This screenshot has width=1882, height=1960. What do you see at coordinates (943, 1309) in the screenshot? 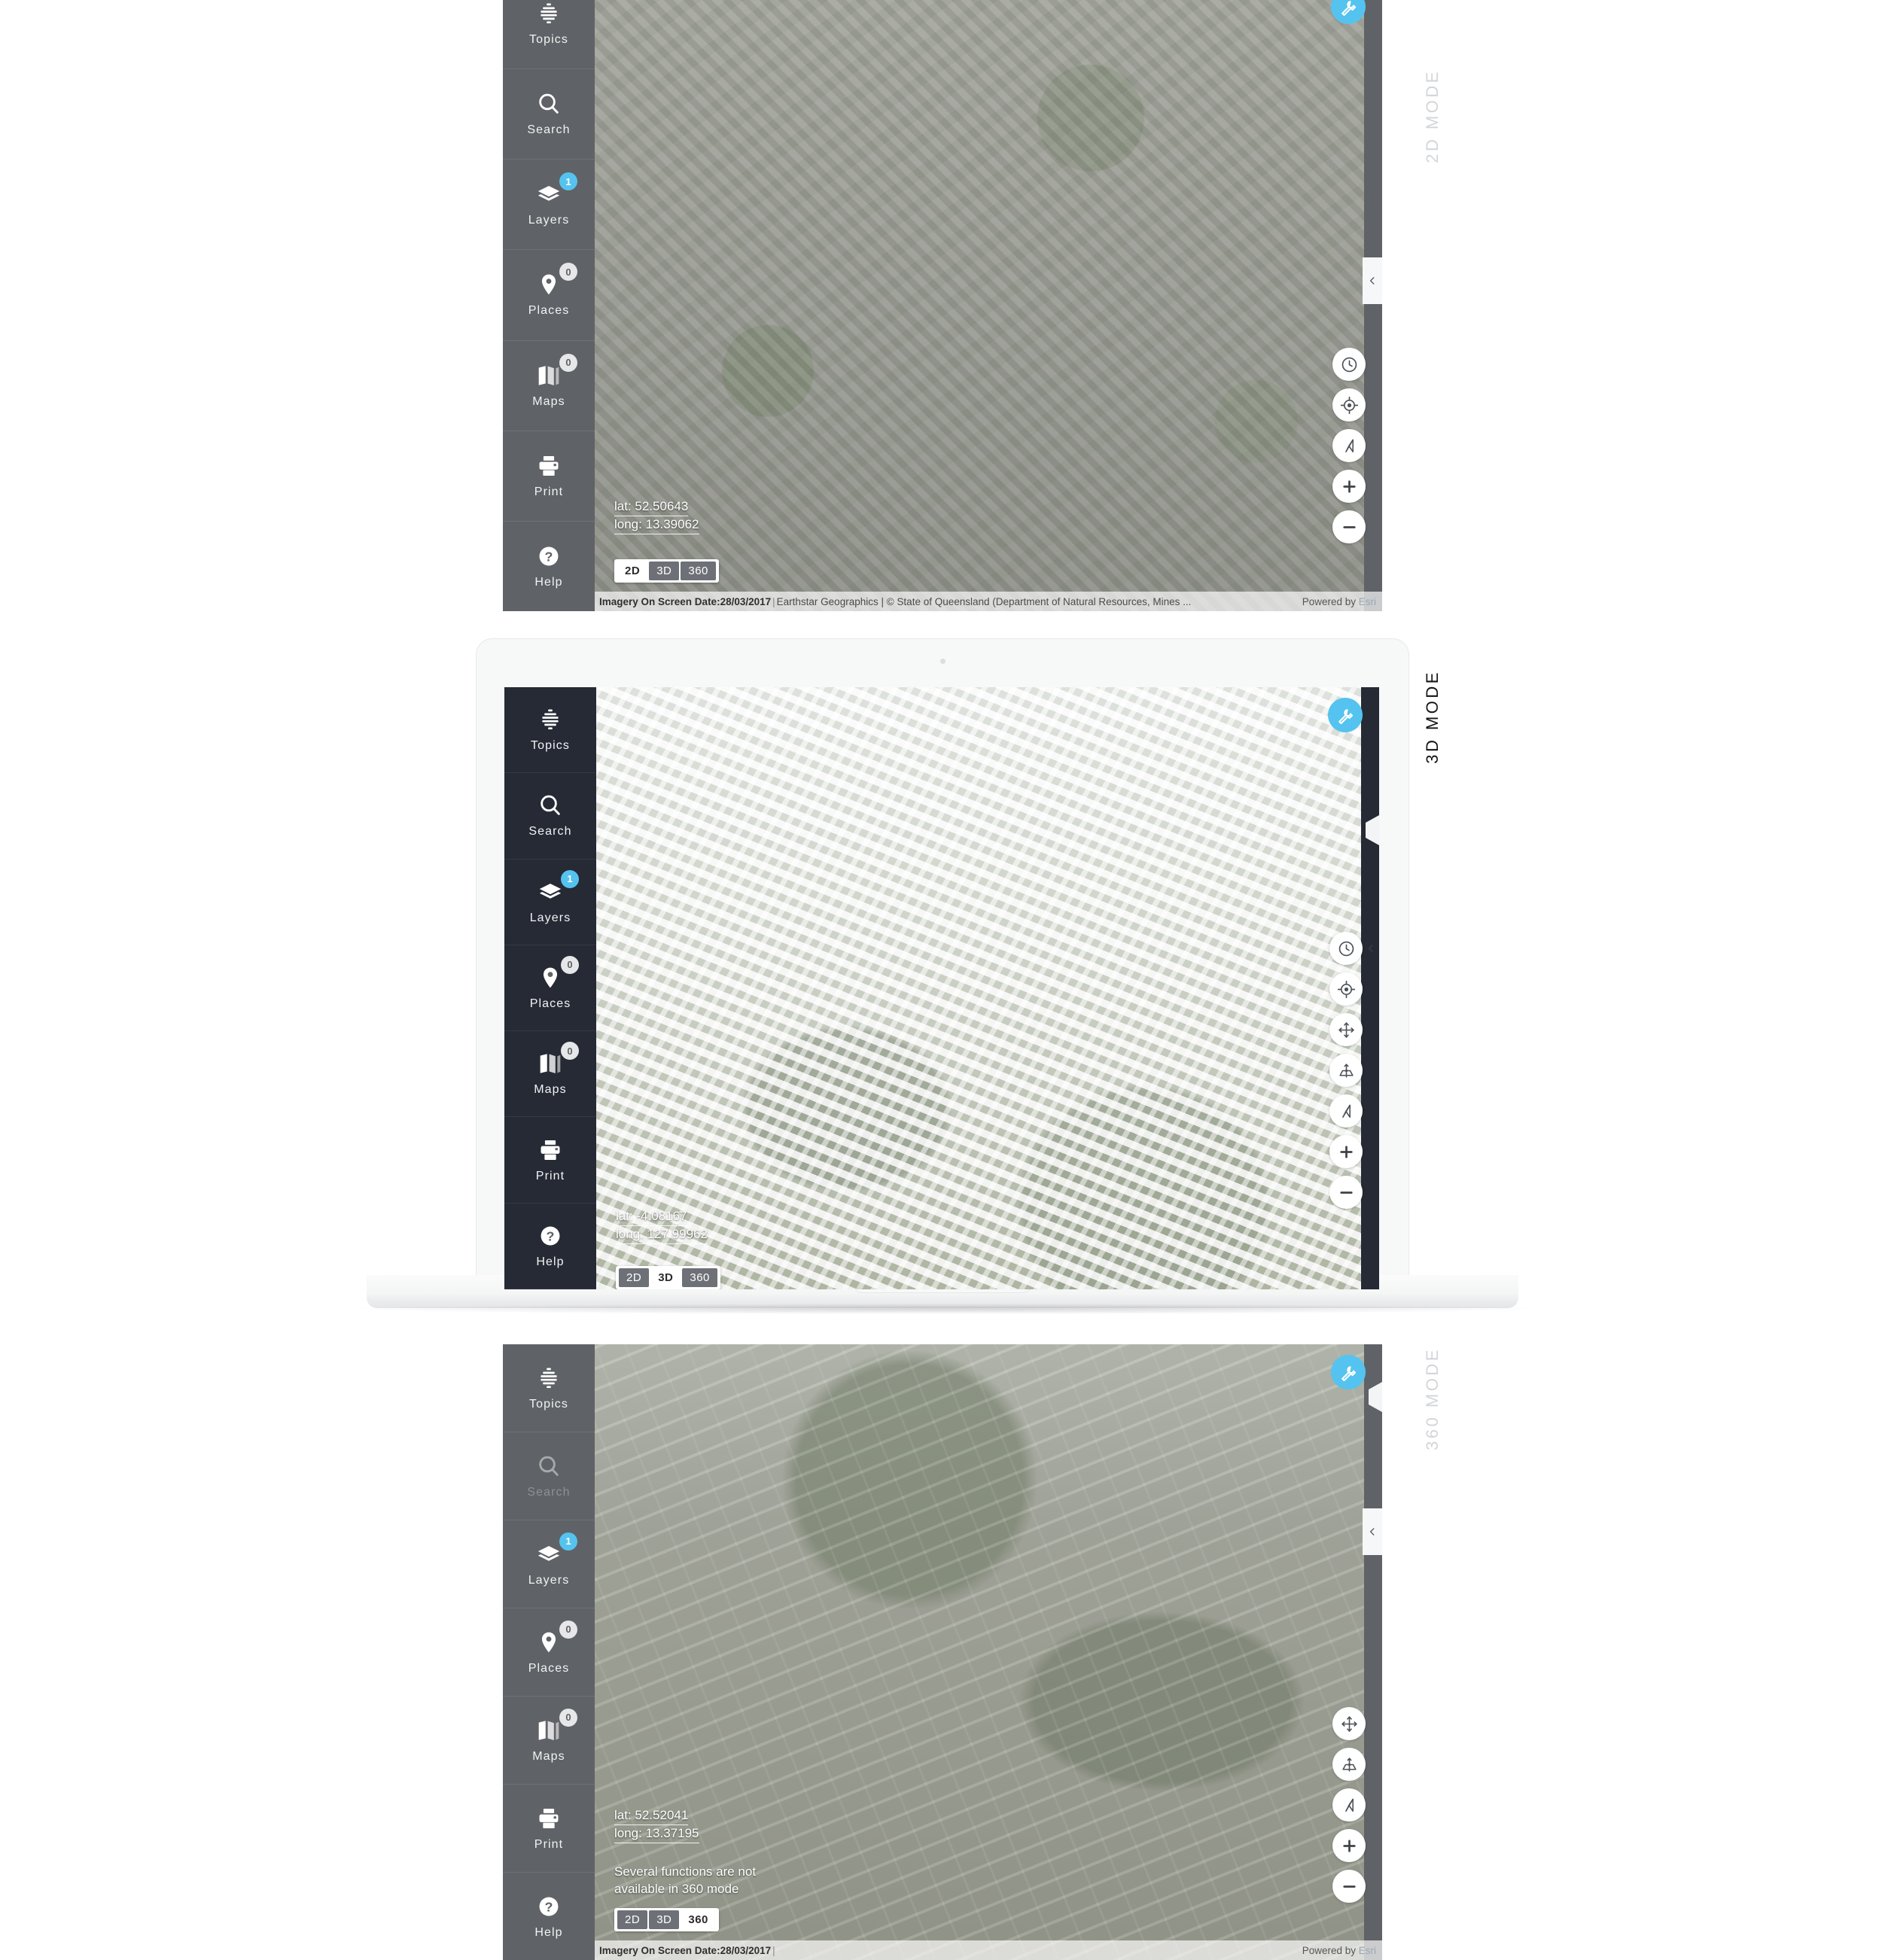
I see `laptop-shadow` at bounding box center [943, 1309].